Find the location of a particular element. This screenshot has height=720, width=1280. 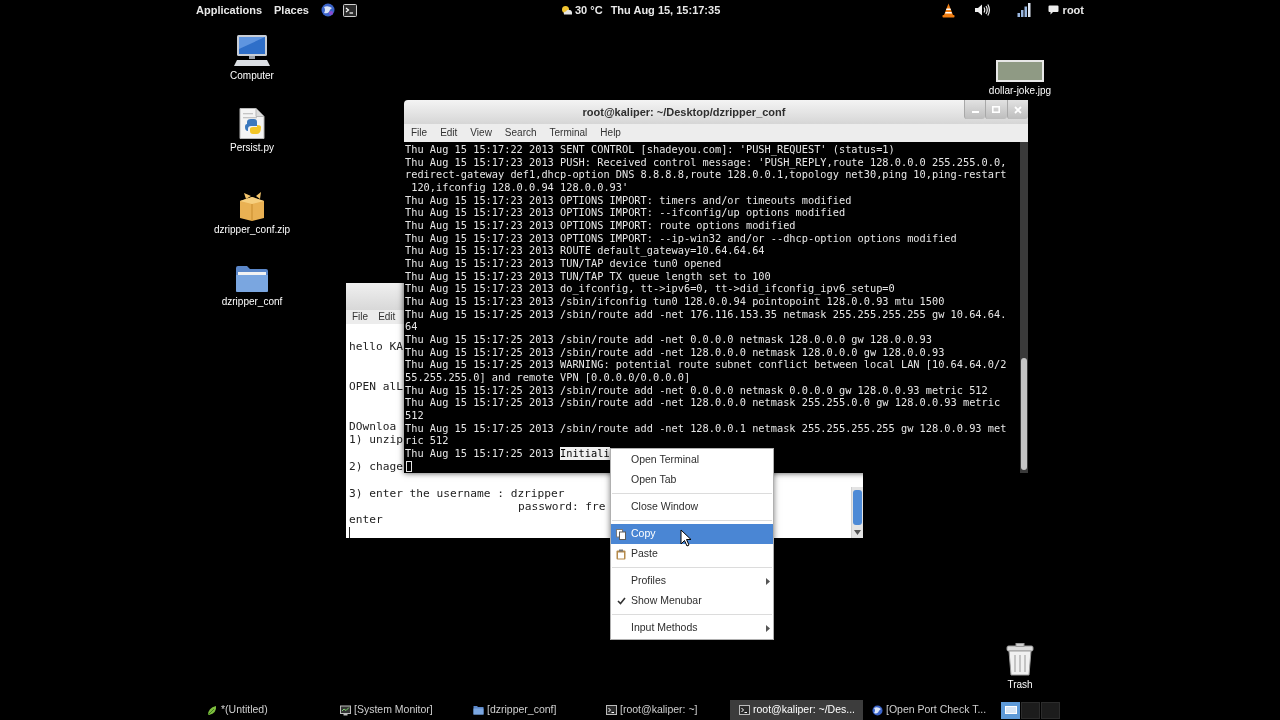

menu-item: Copy is located at coordinates (692, 534).